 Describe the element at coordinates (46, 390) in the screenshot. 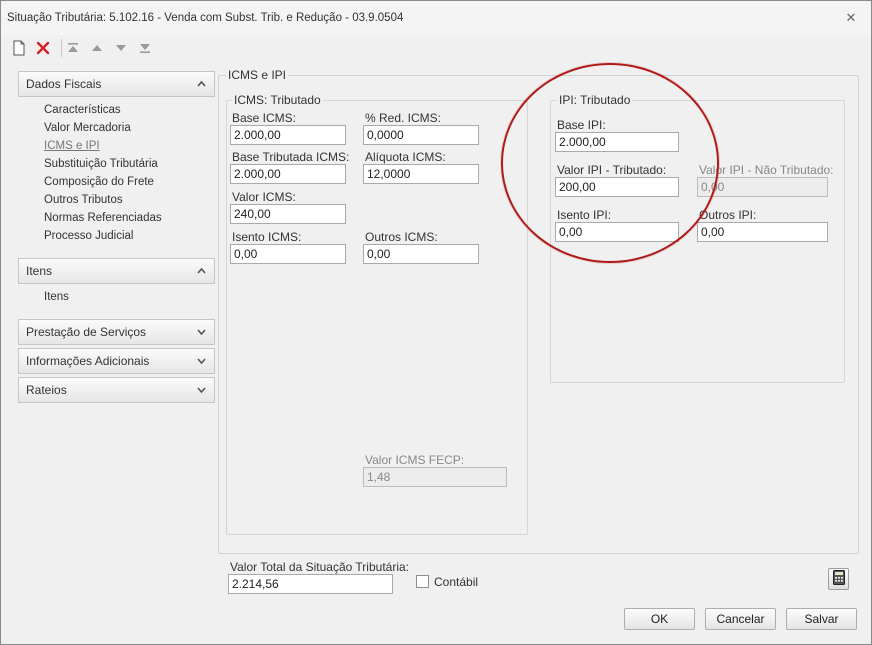

I see `nav-section-label: Rateios` at that location.